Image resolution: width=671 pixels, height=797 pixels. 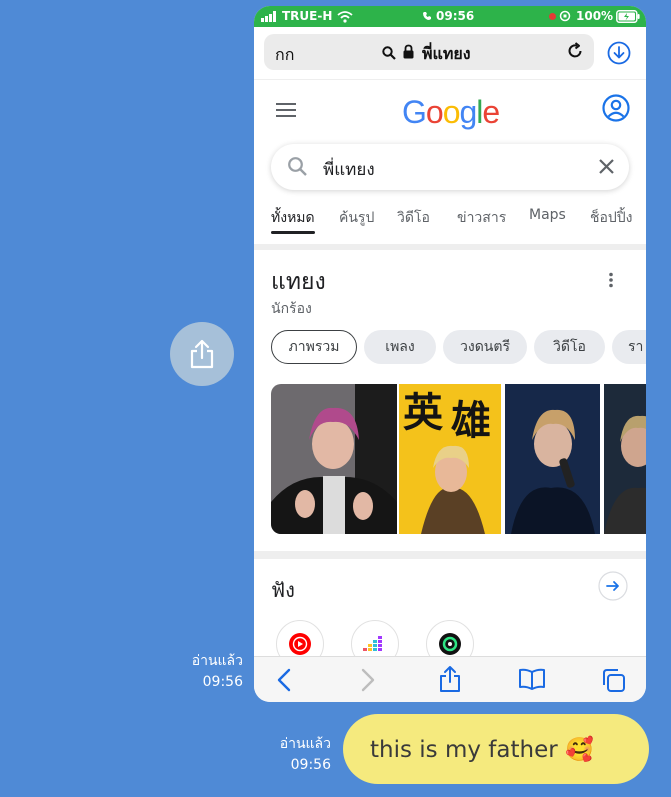 I want to click on photo-2: 英 雄, so click(x=450, y=459).